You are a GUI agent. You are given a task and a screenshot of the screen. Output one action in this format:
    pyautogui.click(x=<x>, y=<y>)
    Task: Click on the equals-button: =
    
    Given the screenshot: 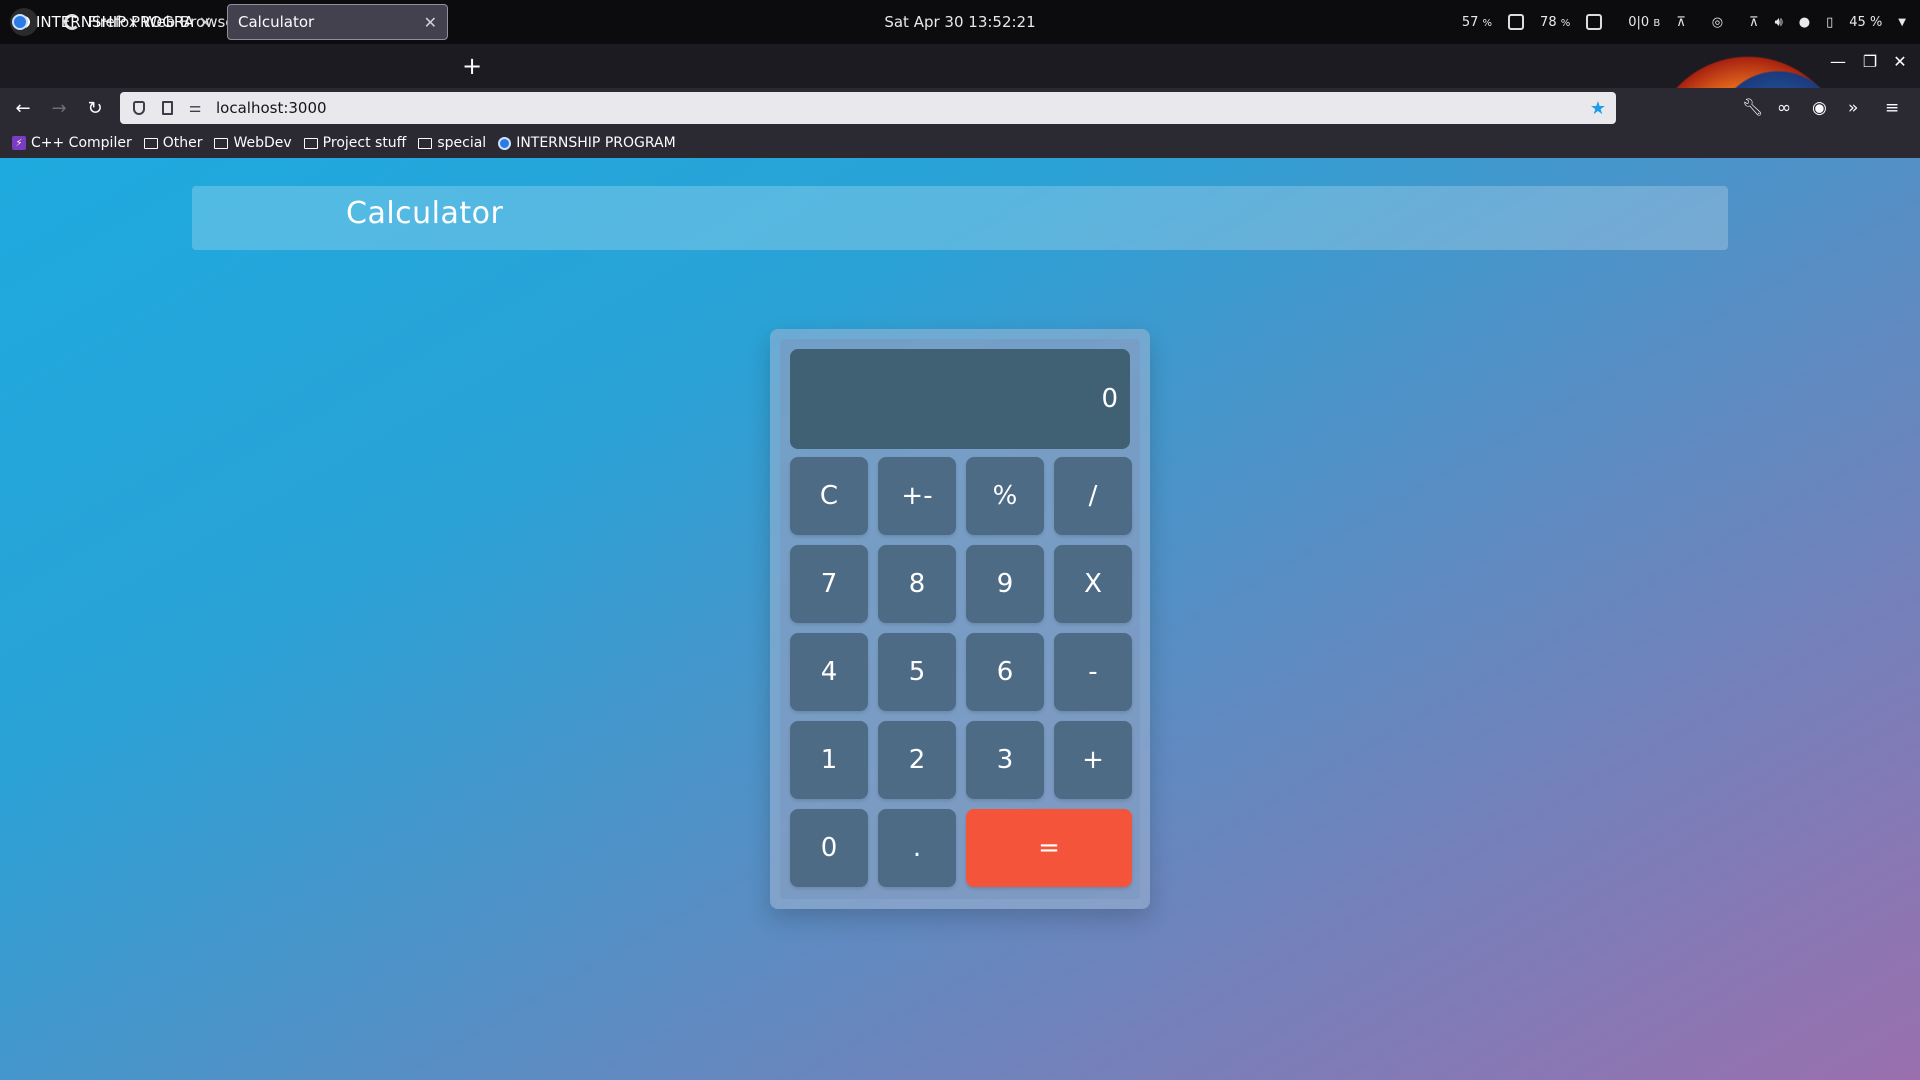 What is the action you would take?
    pyautogui.click(x=1049, y=848)
    